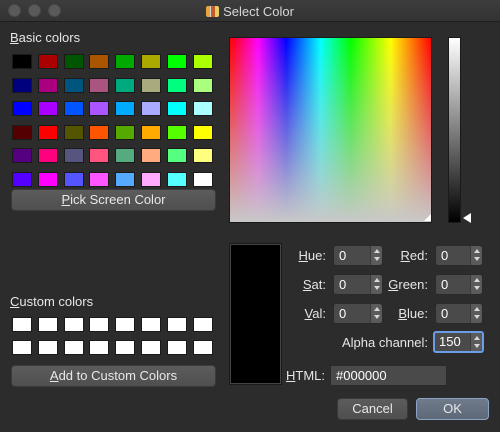  Describe the element at coordinates (476, 313) in the screenshot. I see `blue-stepper` at that location.